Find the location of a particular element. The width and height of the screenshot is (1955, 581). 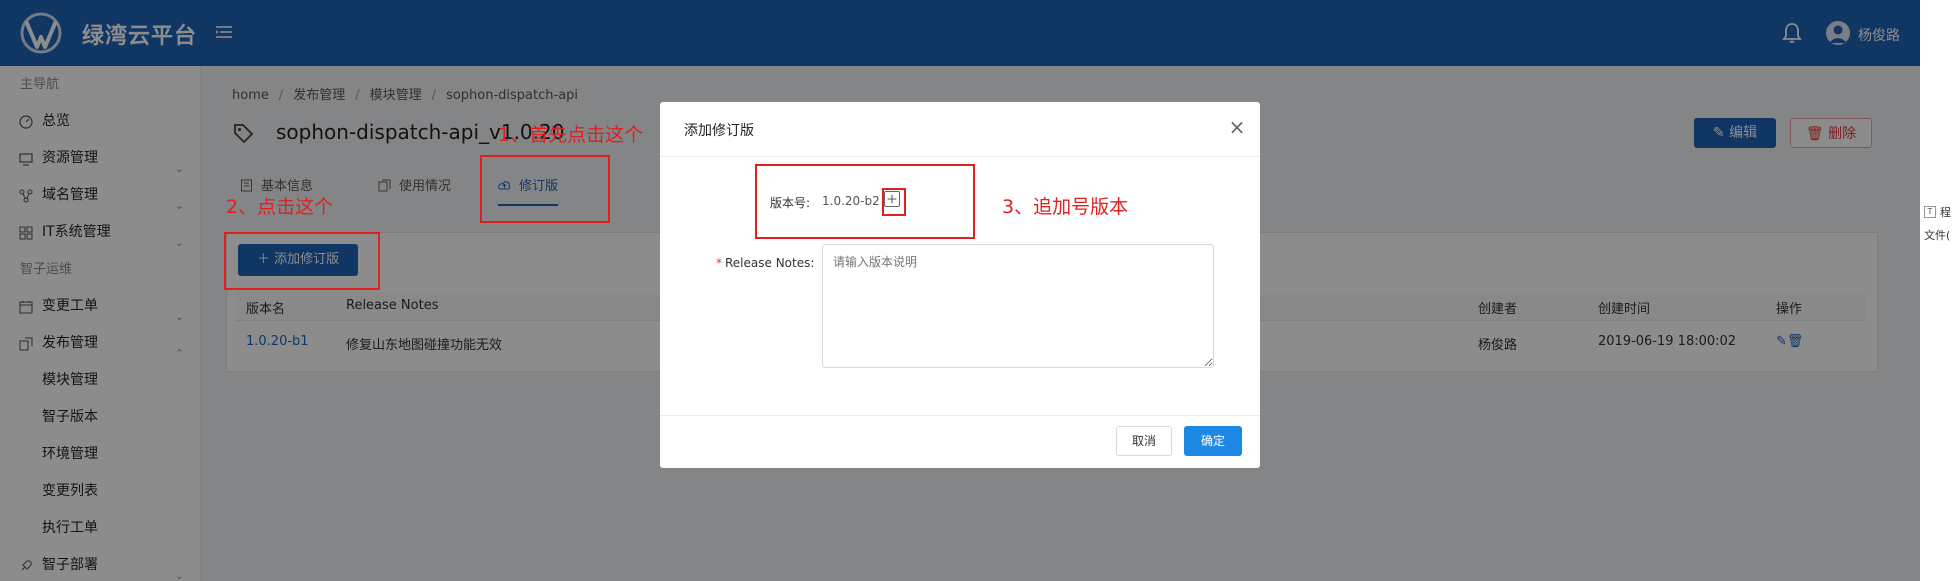

release-notes-label: * Release Notes: is located at coordinates (765, 263).